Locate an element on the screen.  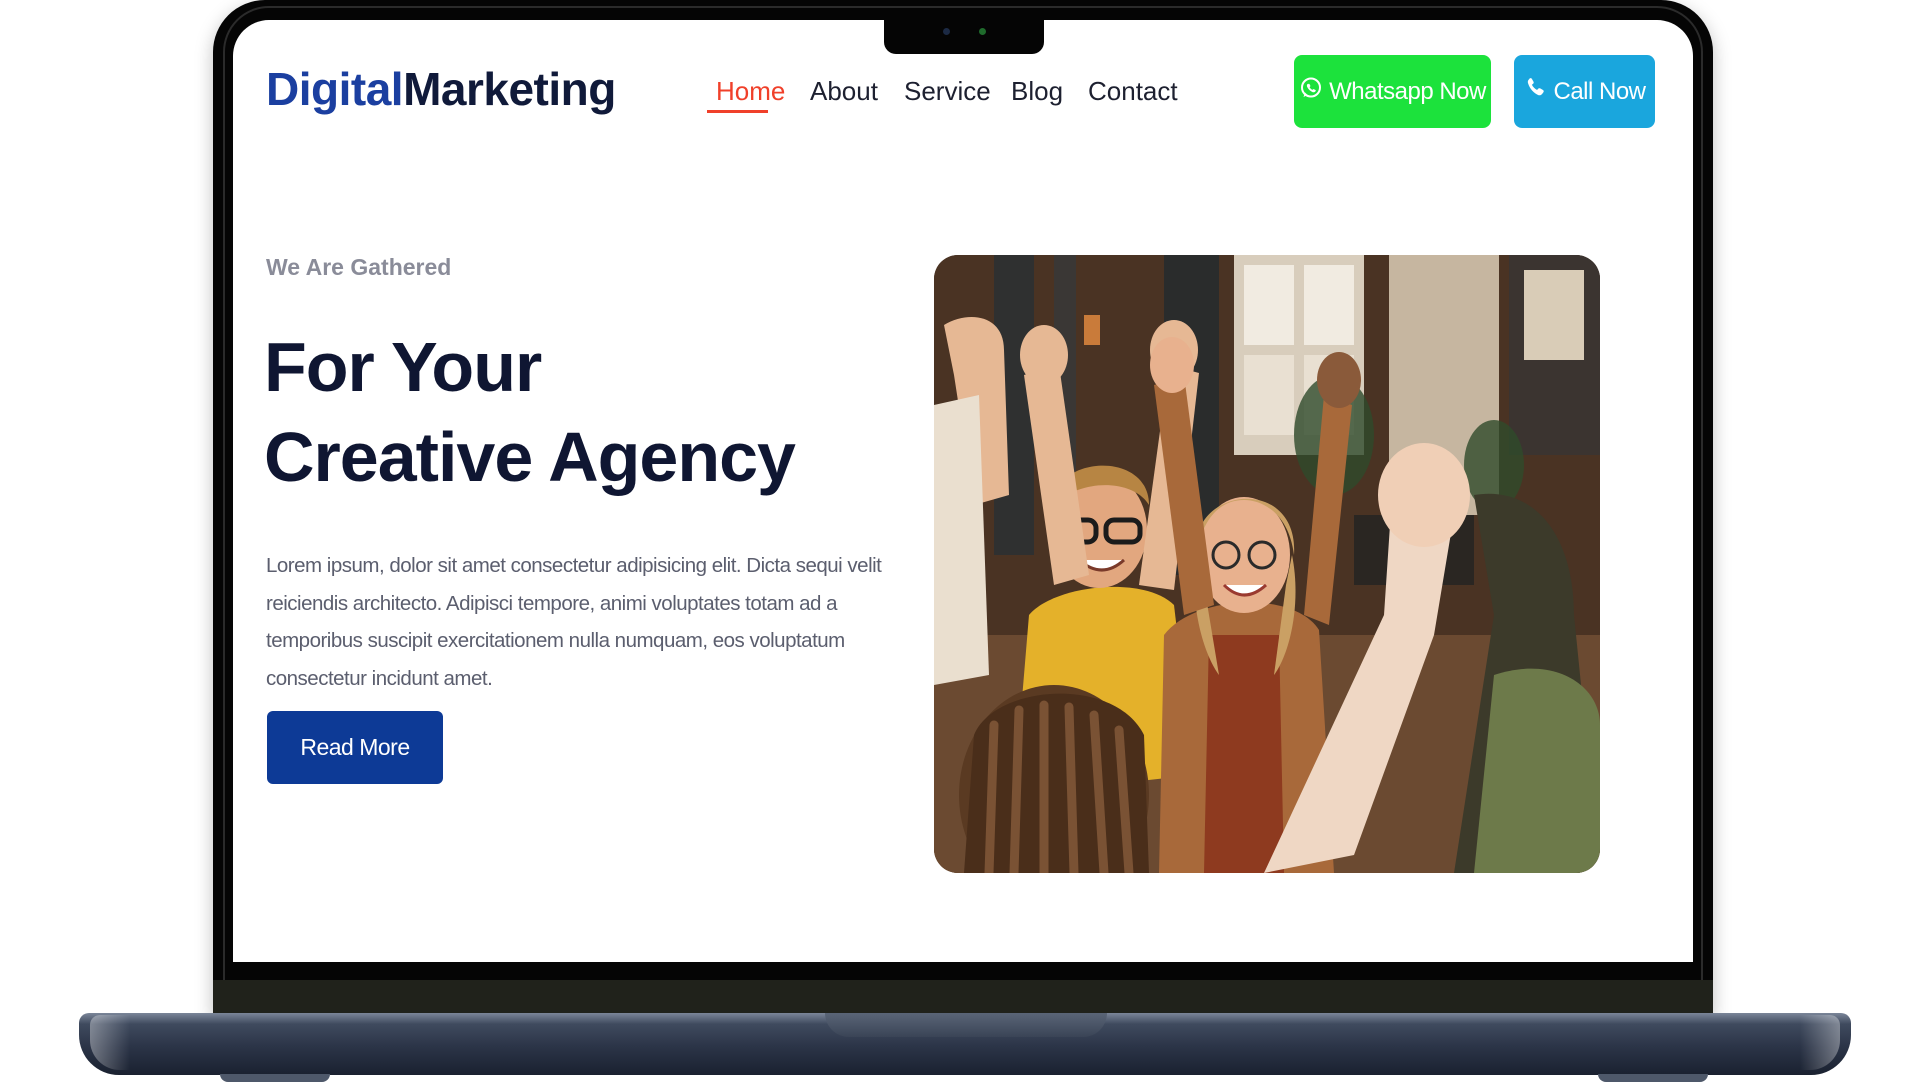
nav-home: Home is located at coordinates (750, 91).